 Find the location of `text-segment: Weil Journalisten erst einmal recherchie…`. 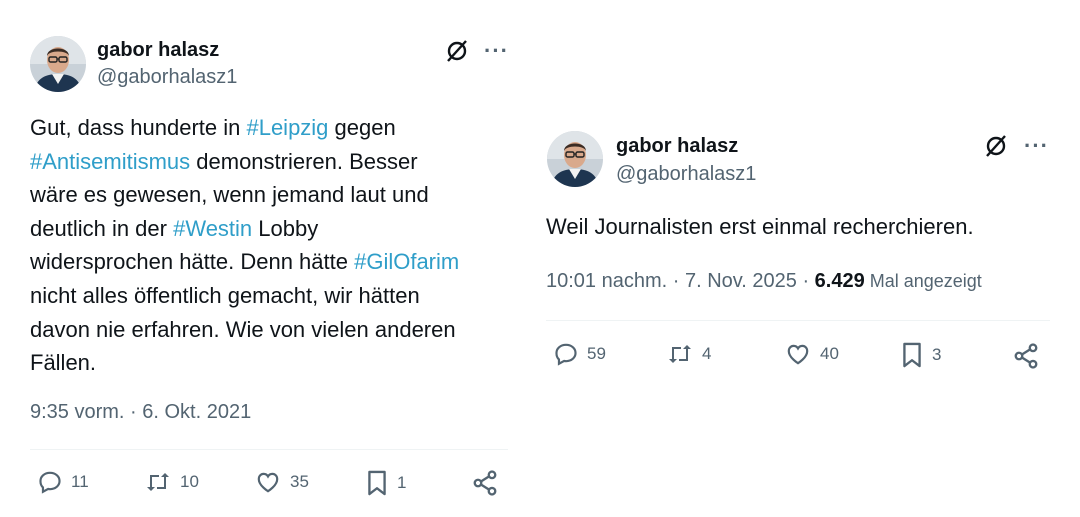

text-segment: Weil Journalisten erst einmal recherchie… is located at coordinates (760, 226).